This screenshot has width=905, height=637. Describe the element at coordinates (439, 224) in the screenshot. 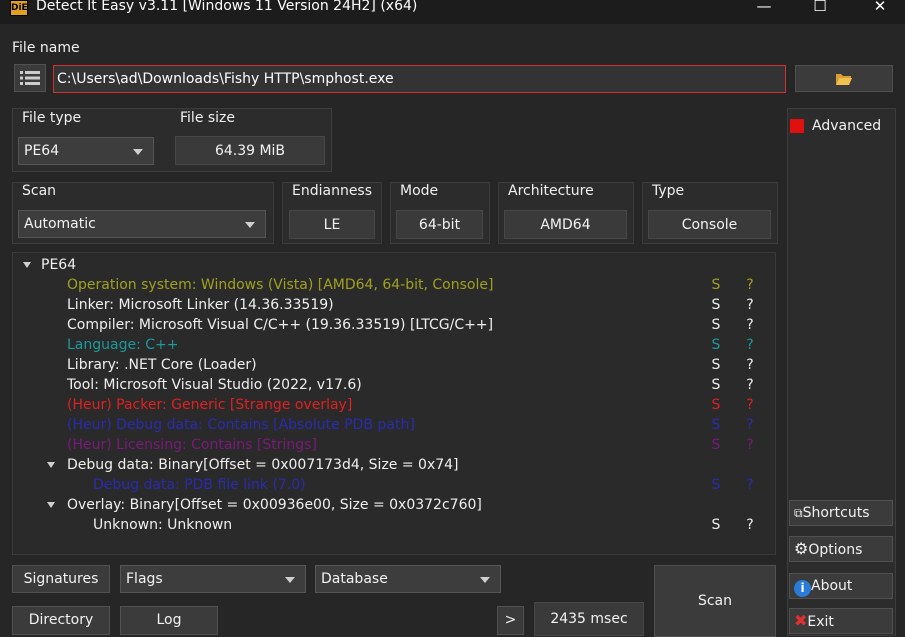

I see `mode-value: 64-bit` at that location.